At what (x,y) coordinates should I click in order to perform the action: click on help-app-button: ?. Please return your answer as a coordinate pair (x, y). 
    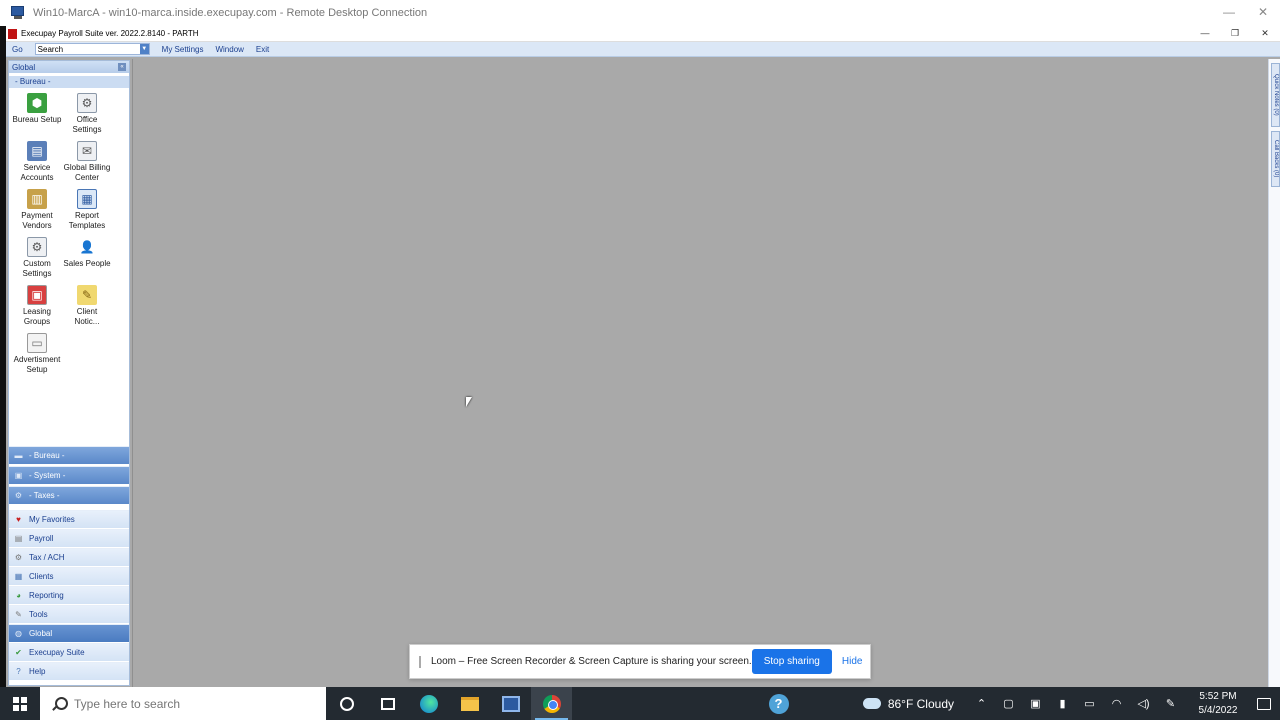
    Looking at the image, I should click on (778, 703).